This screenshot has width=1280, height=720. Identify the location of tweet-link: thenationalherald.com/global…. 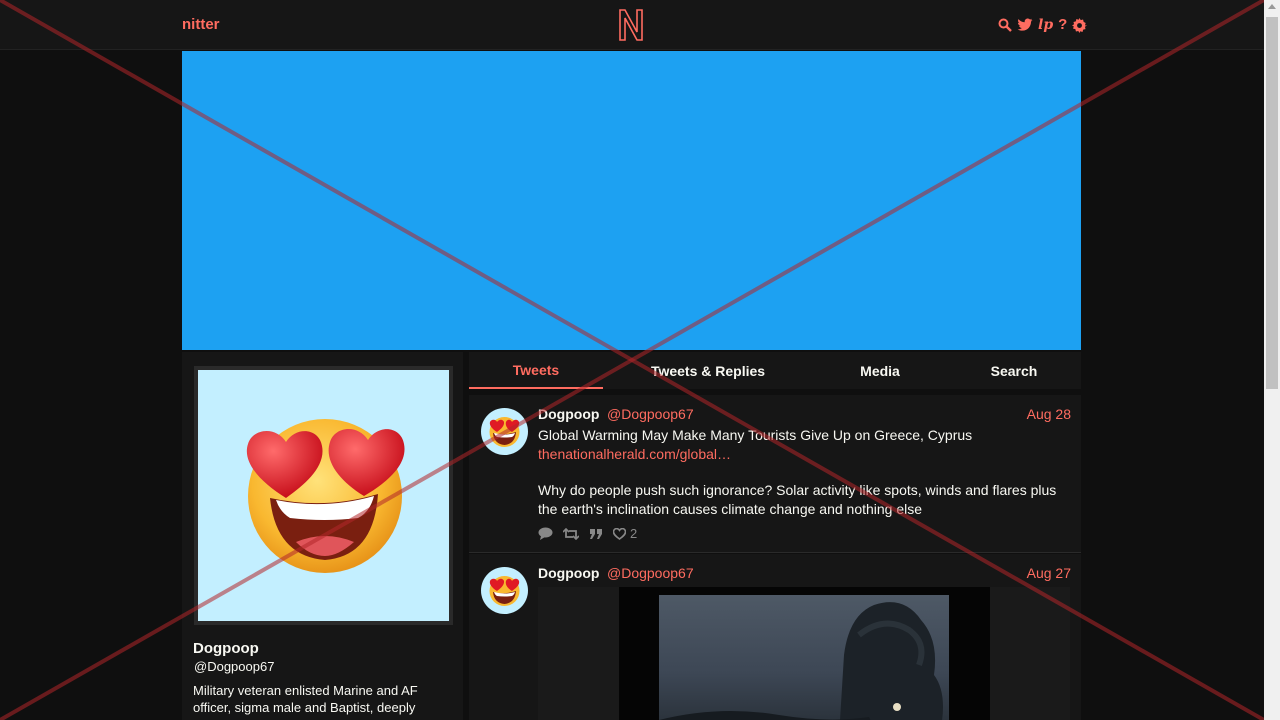
(803, 454).